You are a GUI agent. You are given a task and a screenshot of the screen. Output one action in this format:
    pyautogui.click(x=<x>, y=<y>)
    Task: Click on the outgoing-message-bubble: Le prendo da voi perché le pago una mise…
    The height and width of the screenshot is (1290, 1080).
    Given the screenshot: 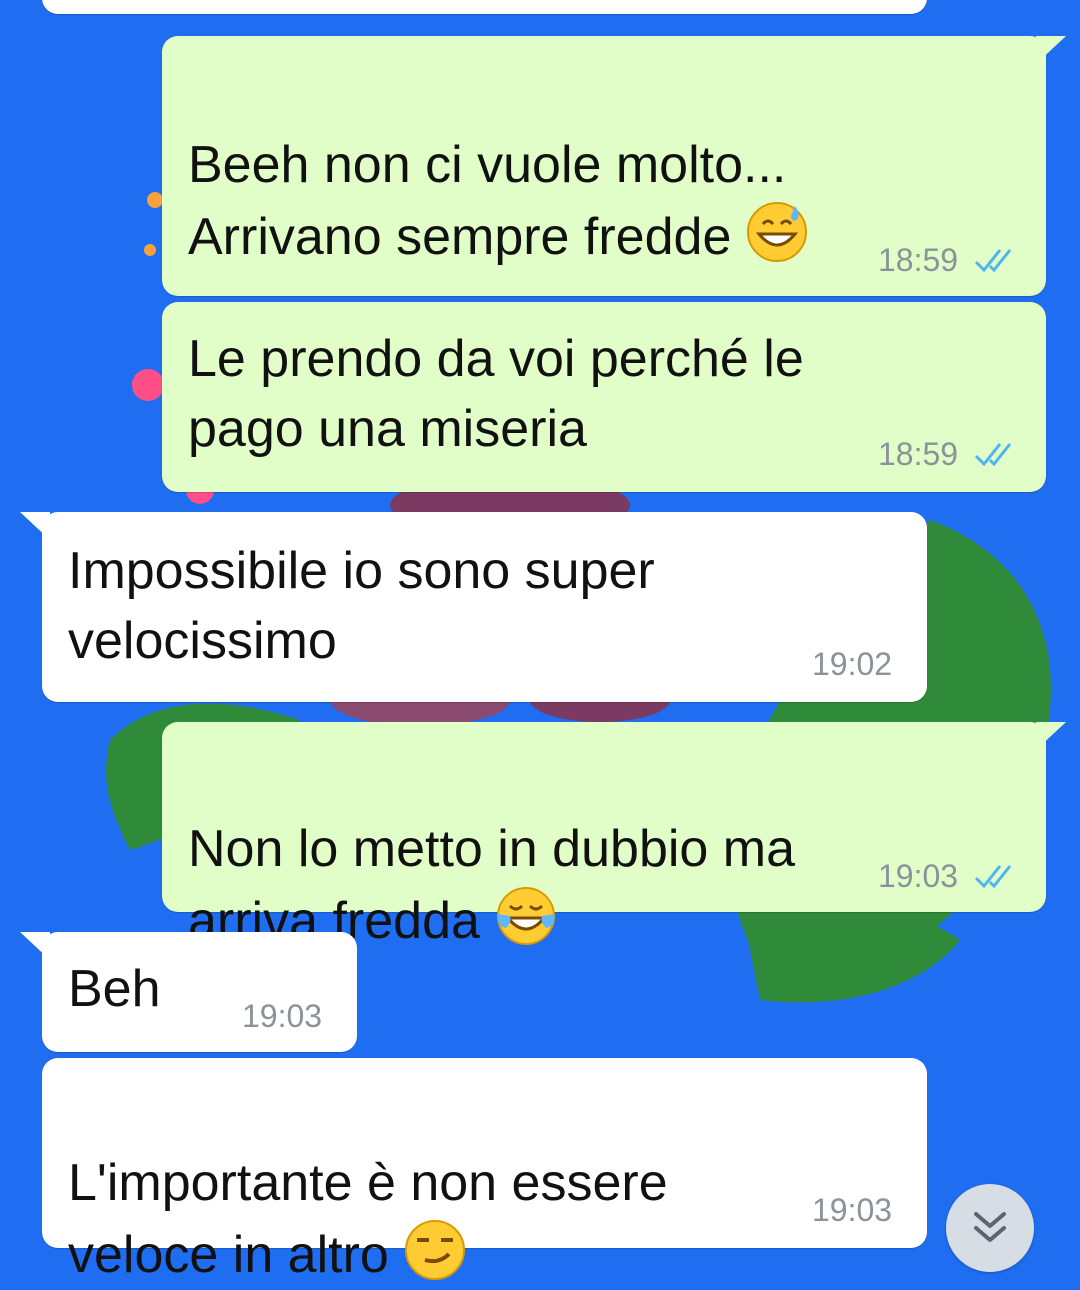 What is the action you would take?
    pyautogui.click(x=604, y=397)
    